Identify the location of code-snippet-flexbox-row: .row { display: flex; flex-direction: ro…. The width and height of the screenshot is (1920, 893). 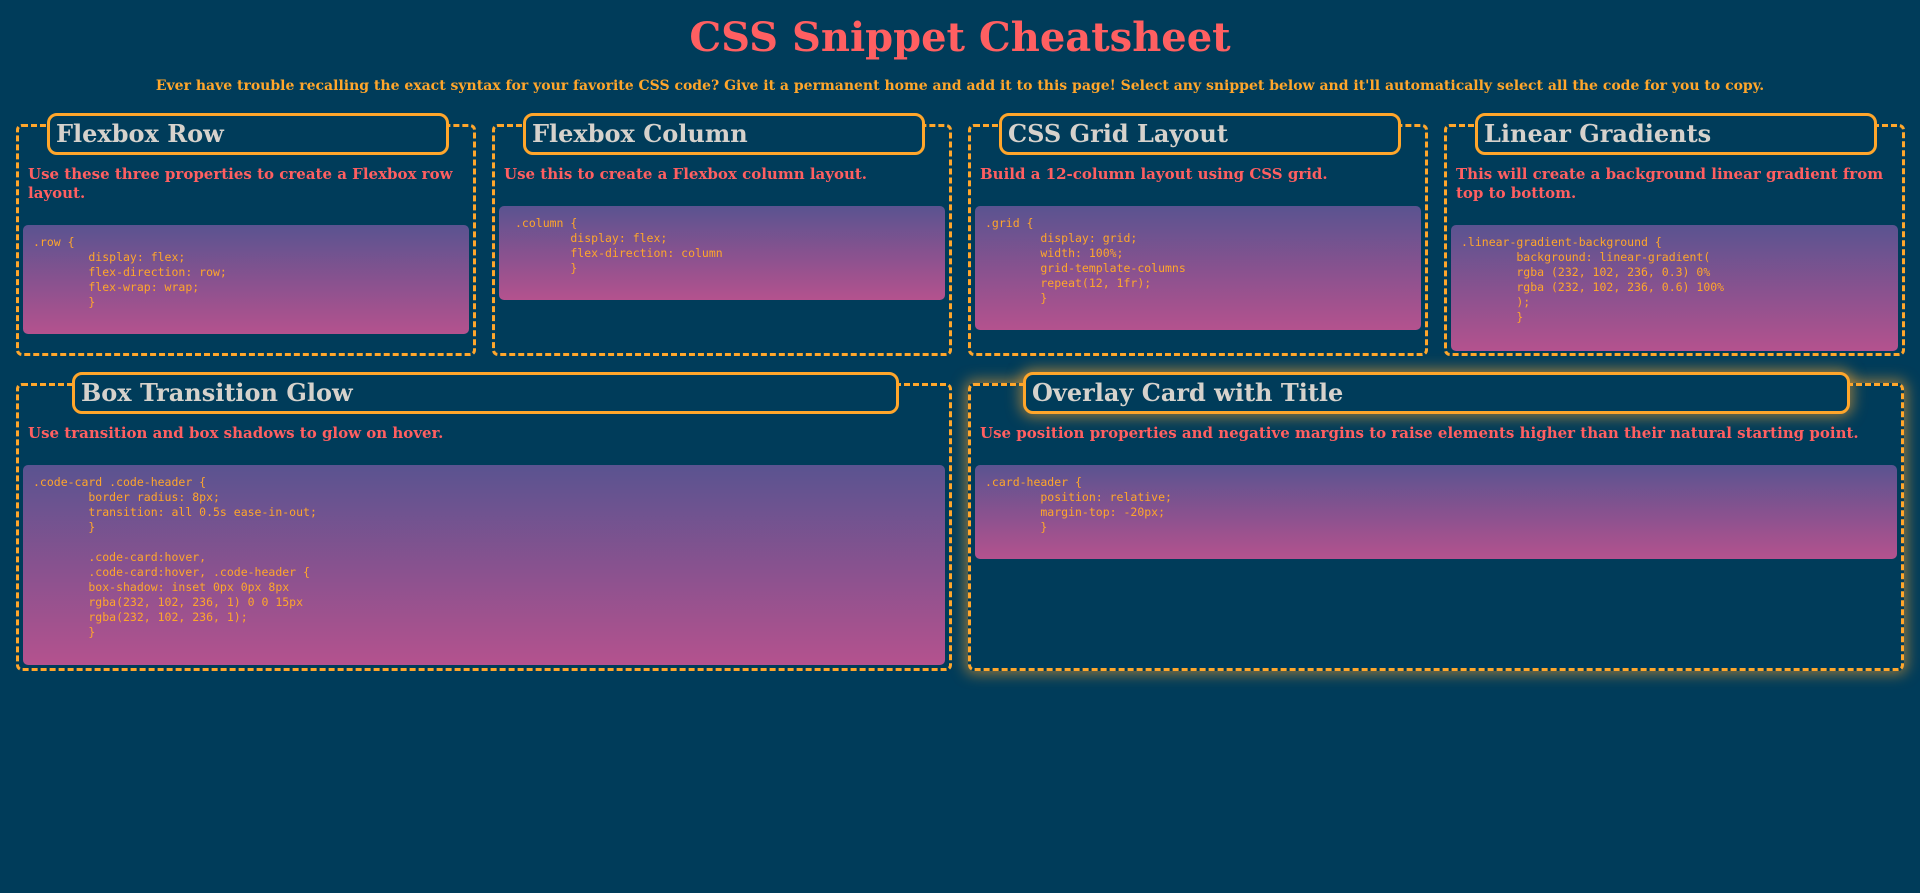
(246, 279).